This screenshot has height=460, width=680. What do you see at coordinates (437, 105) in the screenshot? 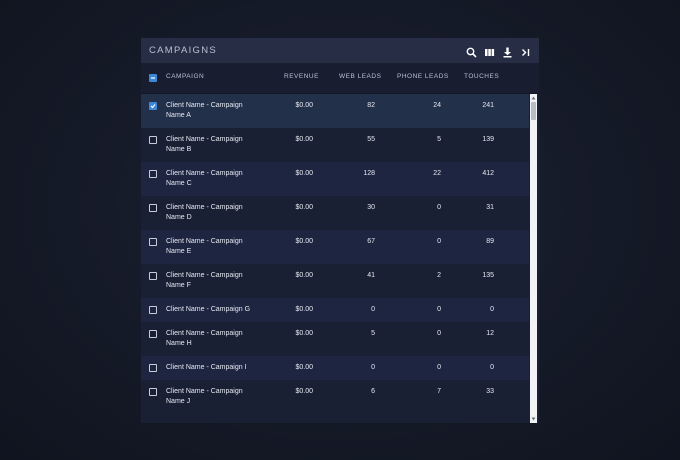
I see `cell-phone: 24` at bounding box center [437, 105].